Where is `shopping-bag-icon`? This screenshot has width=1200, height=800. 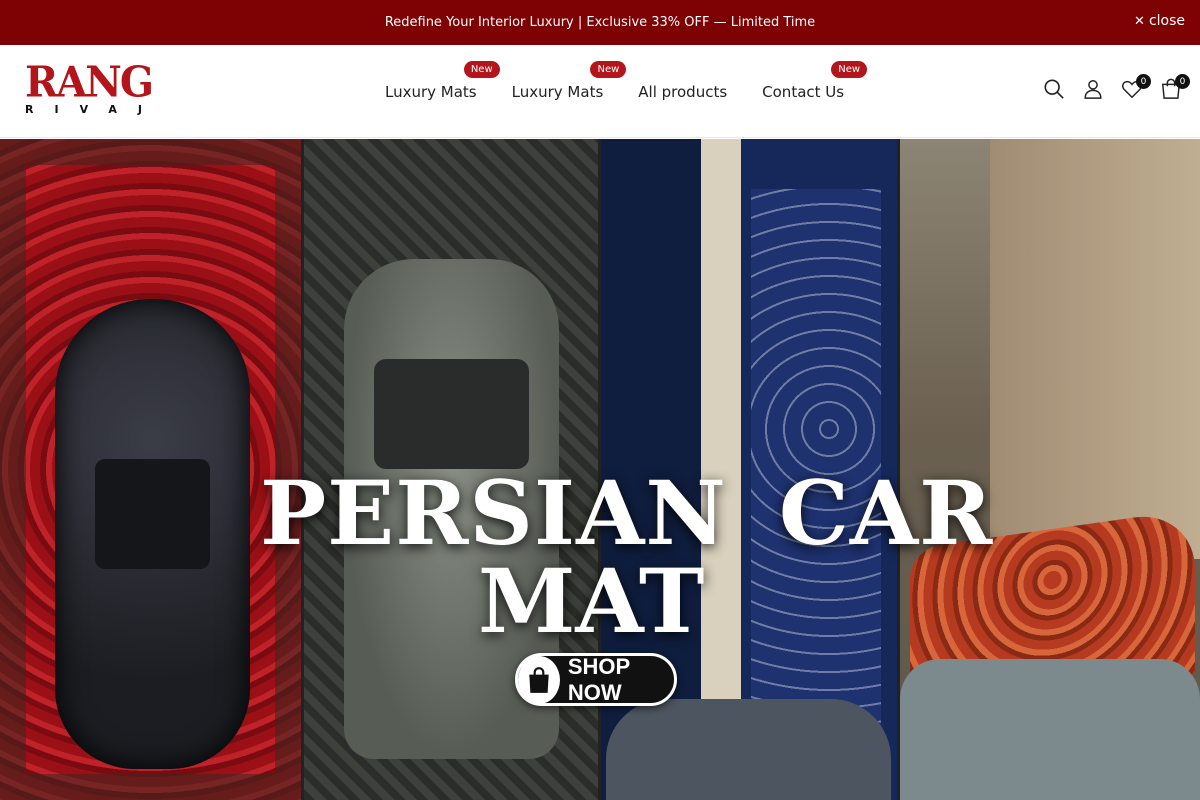
shopping-bag-icon is located at coordinates (539, 679).